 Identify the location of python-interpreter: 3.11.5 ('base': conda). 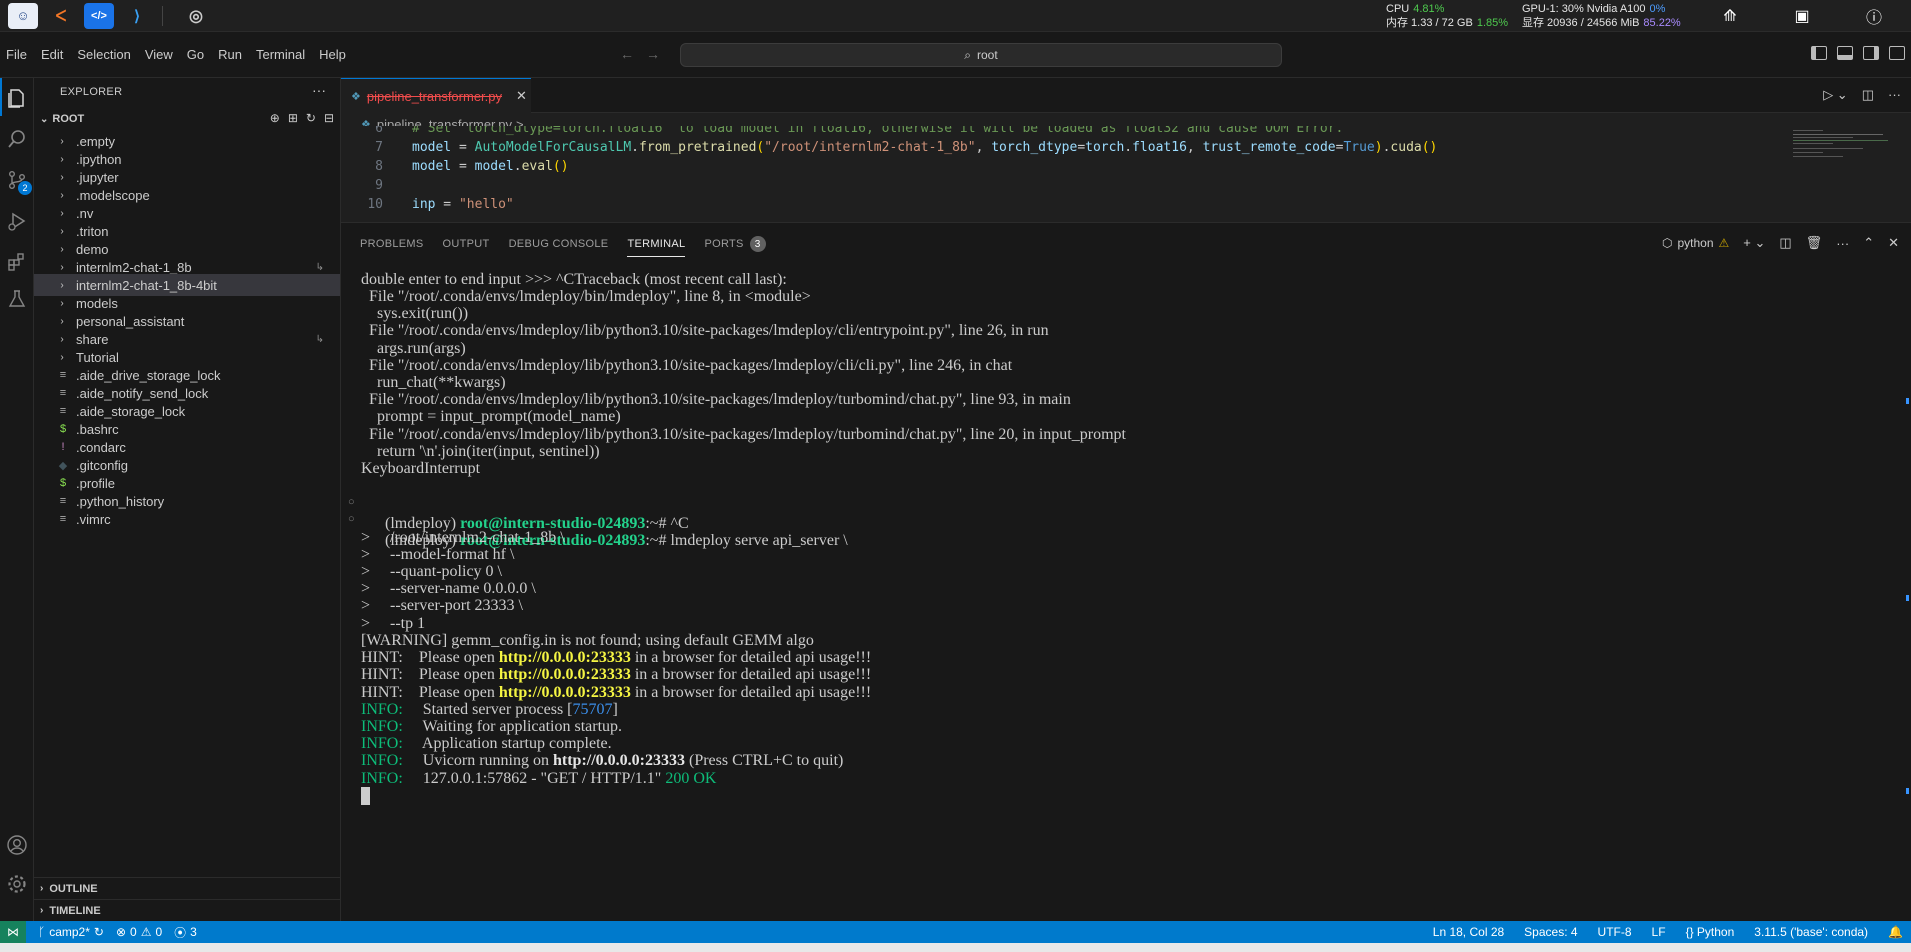
(1811, 932).